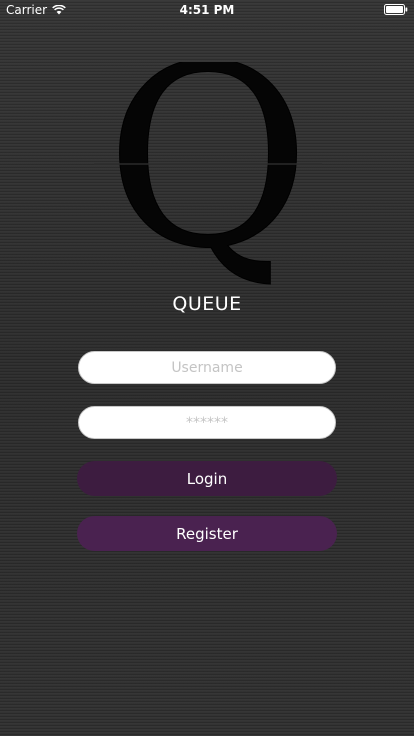 This screenshot has width=414, height=736. Describe the element at coordinates (207, 367) in the screenshot. I see `username-input` at that location.